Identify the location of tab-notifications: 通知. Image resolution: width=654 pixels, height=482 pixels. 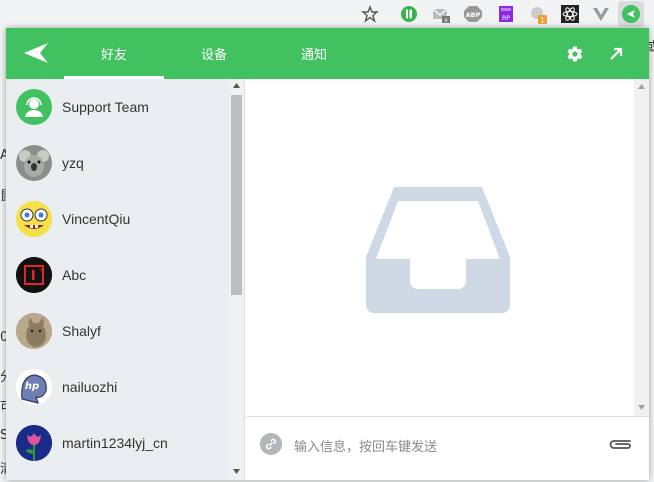
(314, 53).